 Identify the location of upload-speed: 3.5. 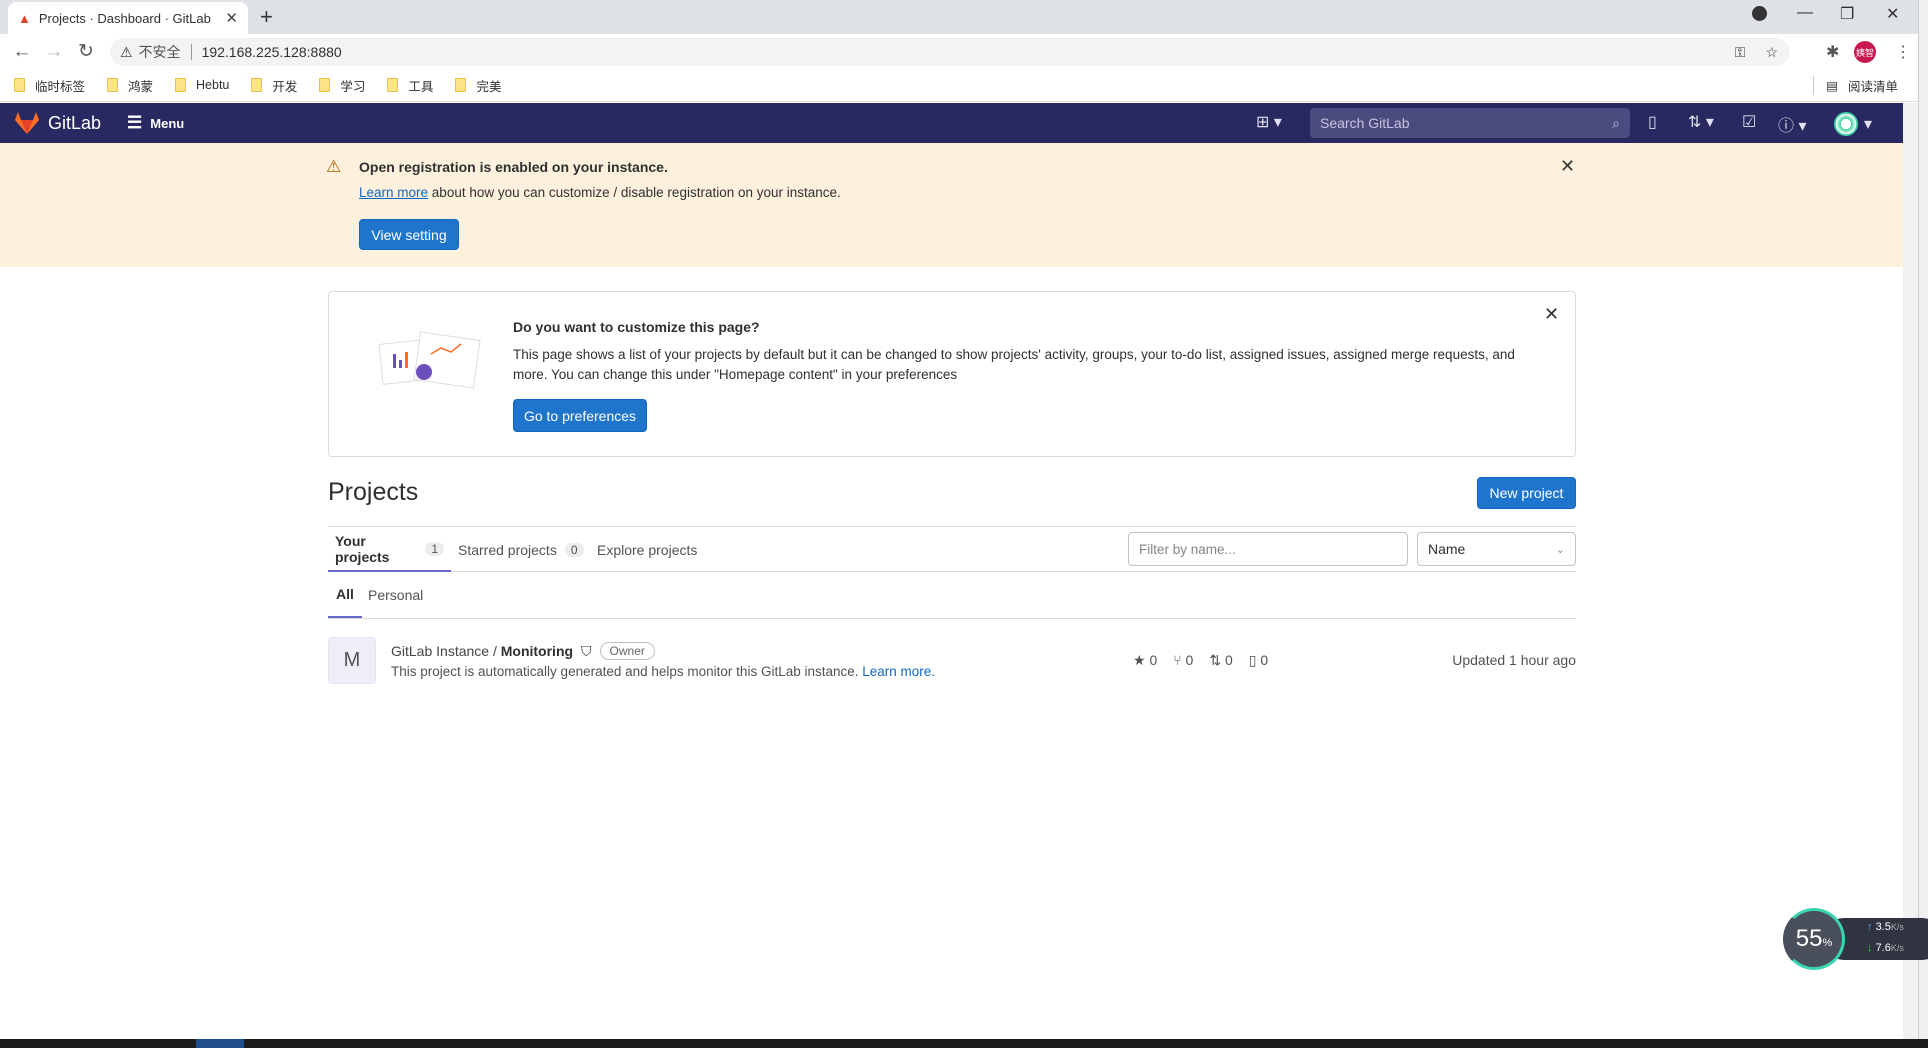
(1883, 927).